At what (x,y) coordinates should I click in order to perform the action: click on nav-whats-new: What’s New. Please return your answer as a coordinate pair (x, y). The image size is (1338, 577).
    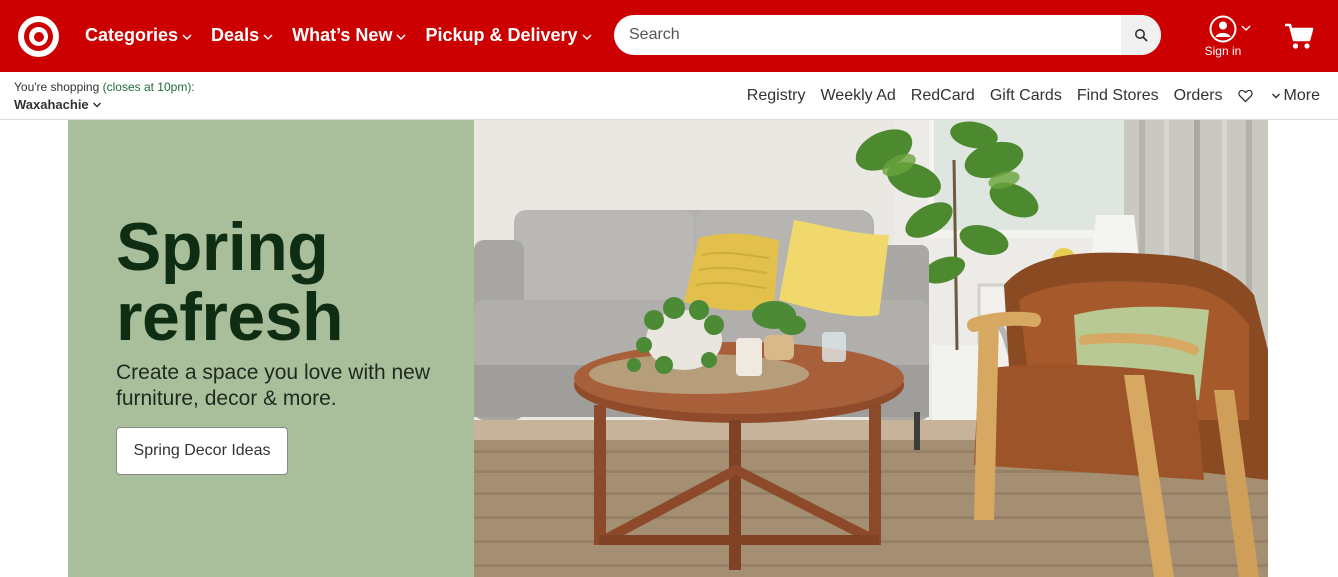
    Looking at the image, I should click on (349, 35).